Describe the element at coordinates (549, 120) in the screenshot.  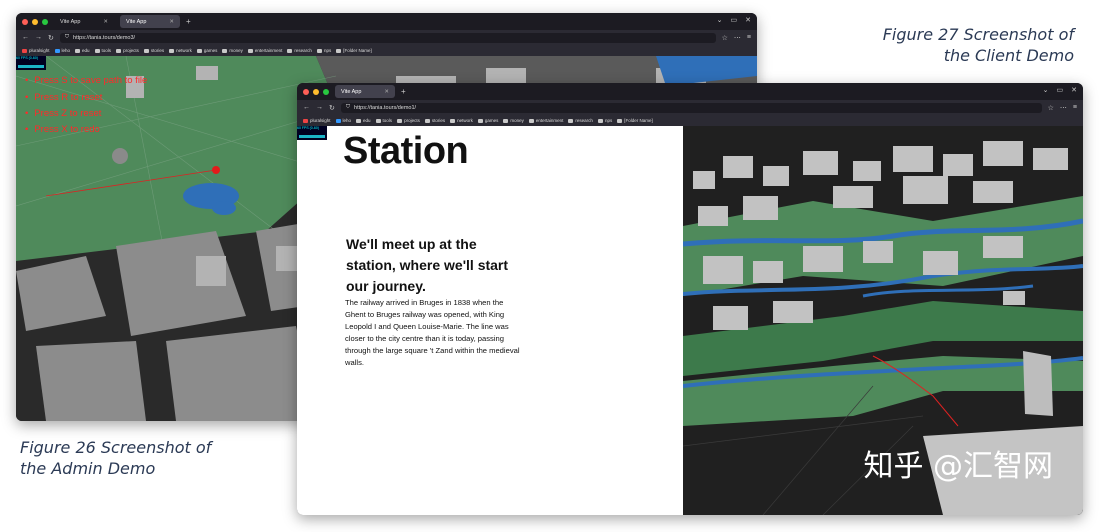
I see `bookmark-label: entertainment` at that location.